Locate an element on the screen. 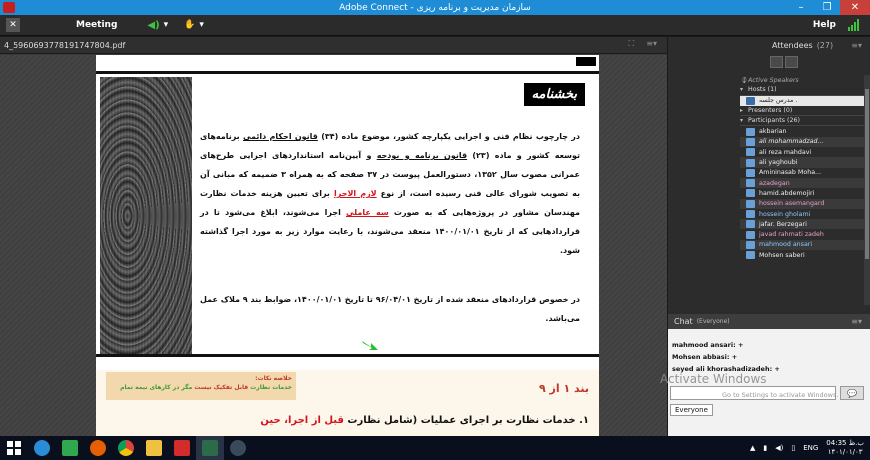 The height and width of the screenshot is (460, 870). language-indicator: ENG is located at coordinates (810, 448).